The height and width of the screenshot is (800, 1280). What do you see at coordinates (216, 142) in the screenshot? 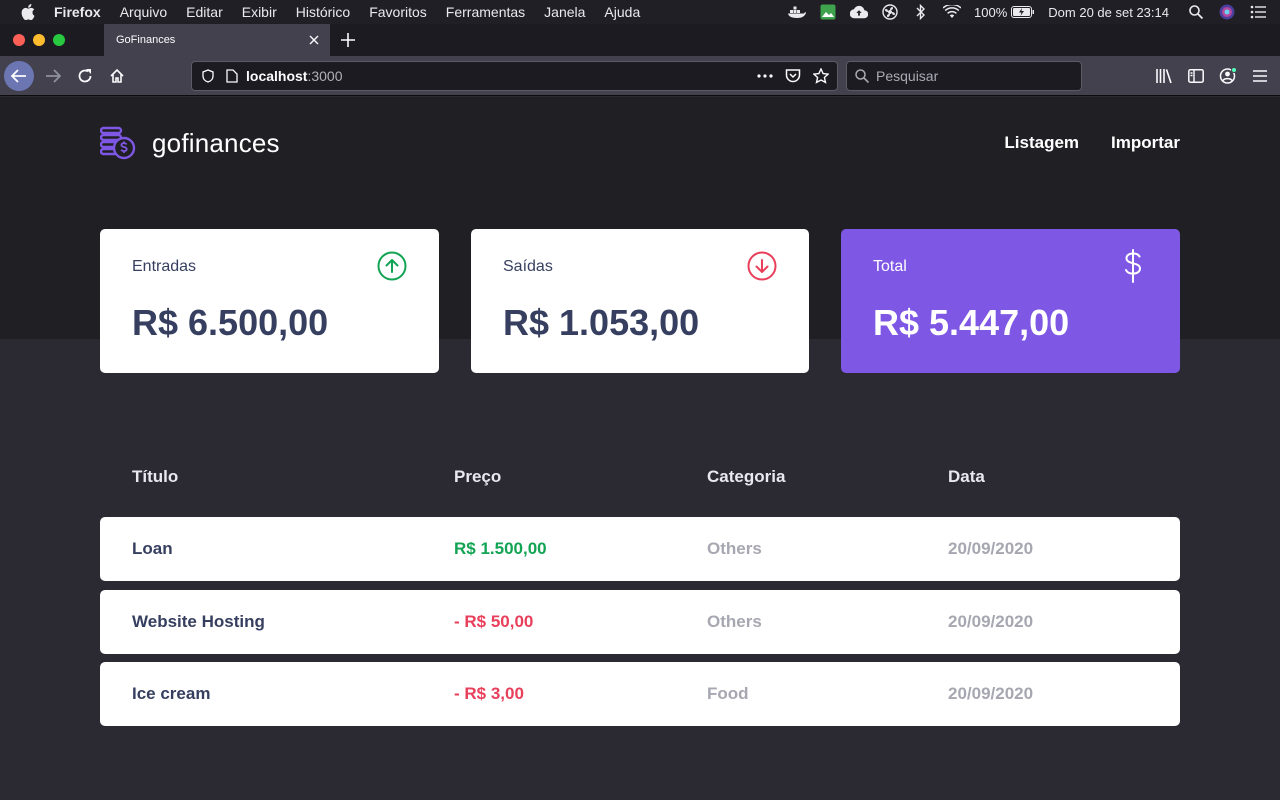
I see `logo-wordmark: gofinances` at bounding box center [216, 142].